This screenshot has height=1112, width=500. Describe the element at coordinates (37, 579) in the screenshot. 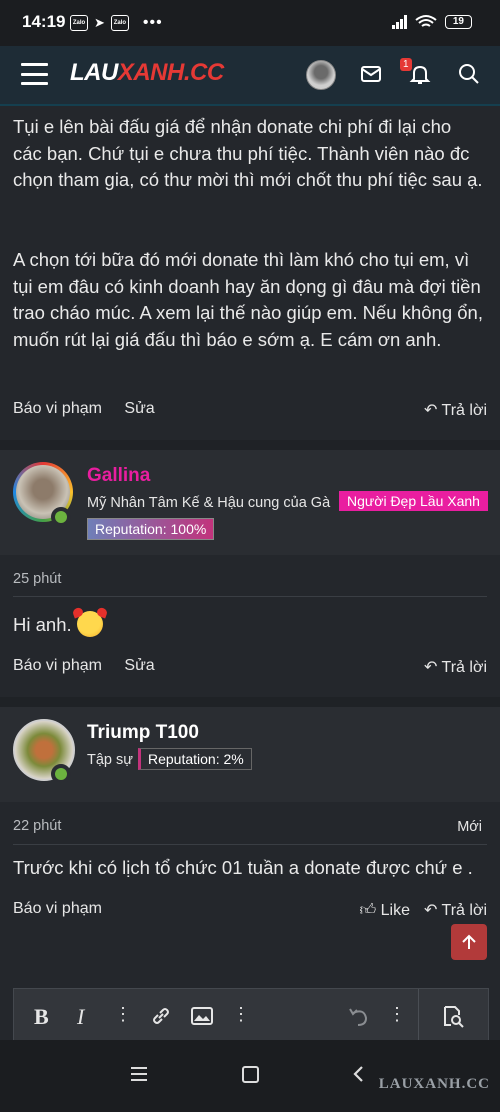

I see `post-time: 25 phút` at that location.